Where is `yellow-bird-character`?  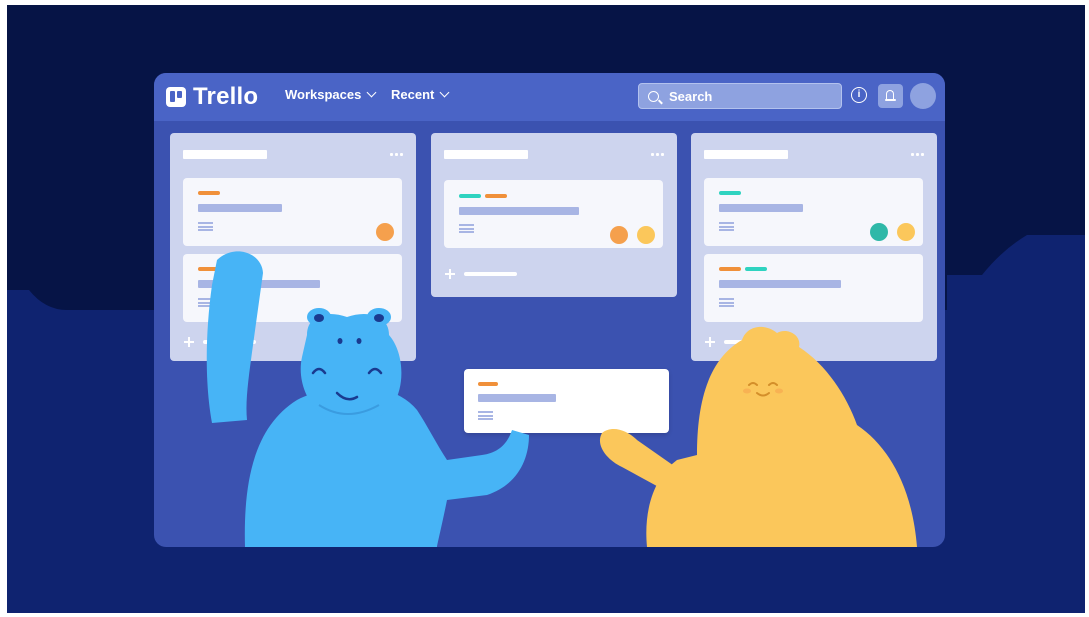 yellow-bird-character is located at coordinates (758, 436).